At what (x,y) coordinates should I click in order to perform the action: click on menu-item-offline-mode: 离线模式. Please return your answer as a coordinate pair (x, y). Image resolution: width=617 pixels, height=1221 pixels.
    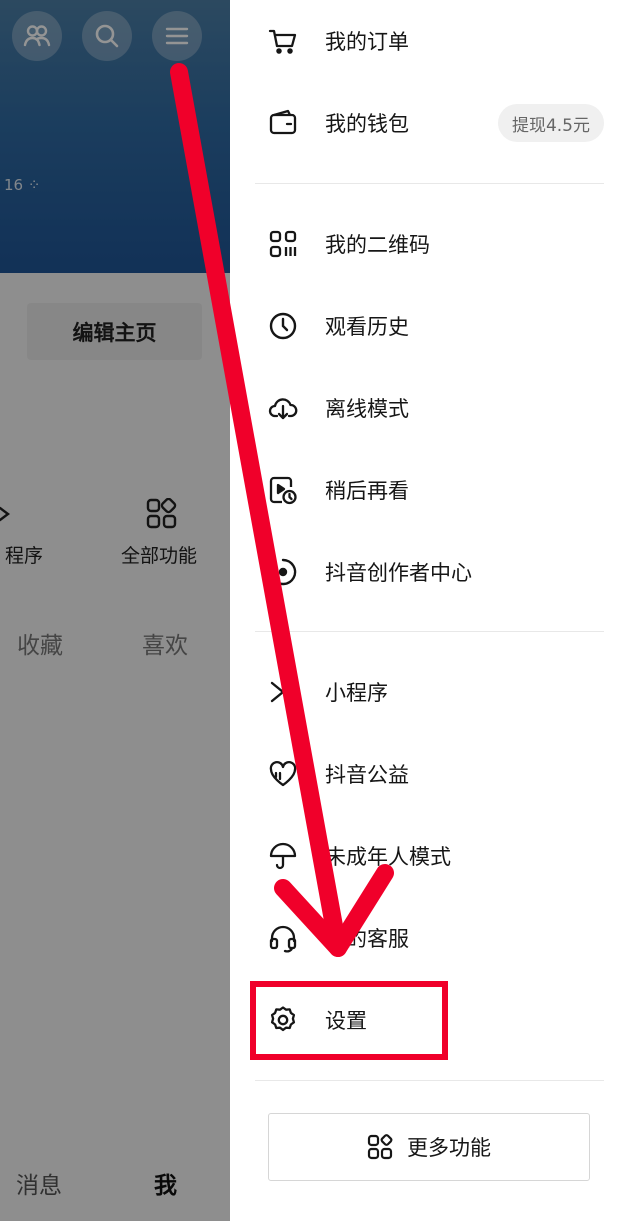
    Looking at the image, I should click on (423, 408).